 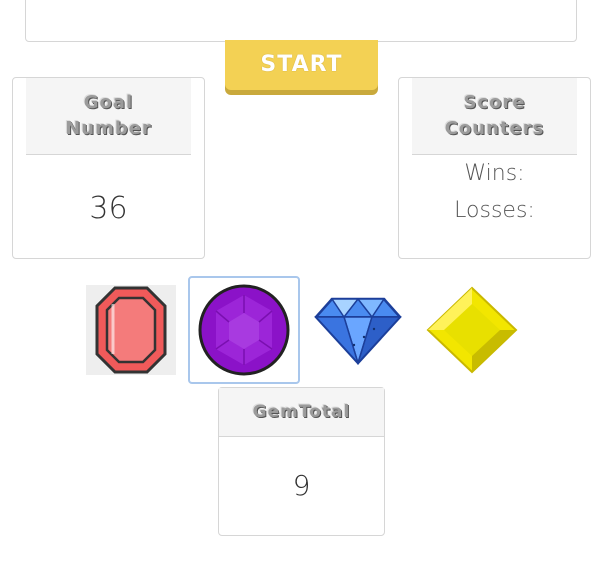 What do you see at coordinates (301, 65) in the screenshot?
I see `start-button: START` at bounding box center [301, 65].